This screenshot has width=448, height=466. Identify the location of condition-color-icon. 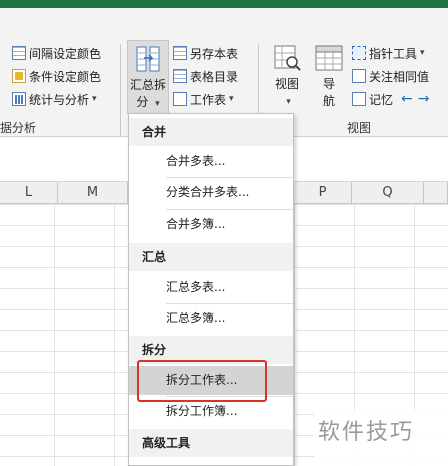
(19, 76).